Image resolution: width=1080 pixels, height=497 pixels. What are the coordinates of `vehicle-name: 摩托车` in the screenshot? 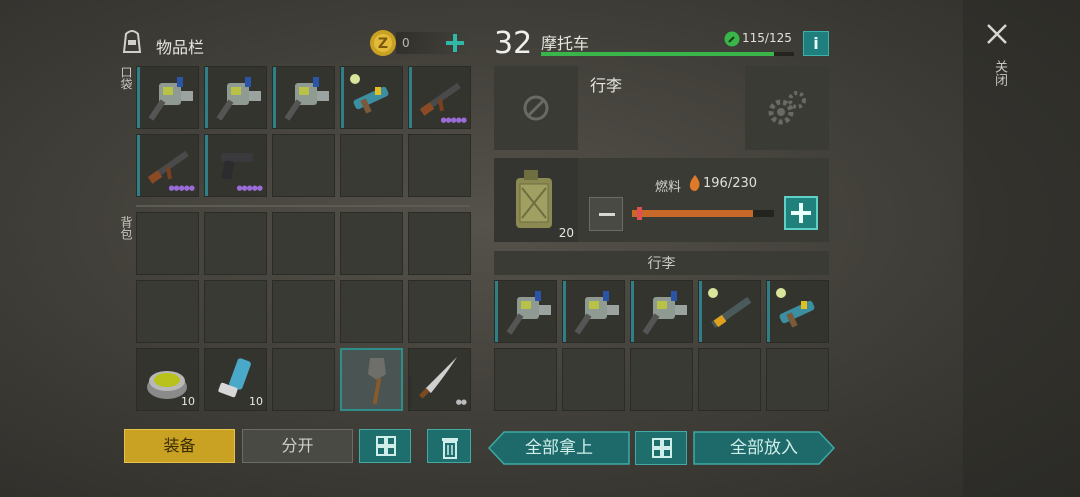 It's located at (565, 43).